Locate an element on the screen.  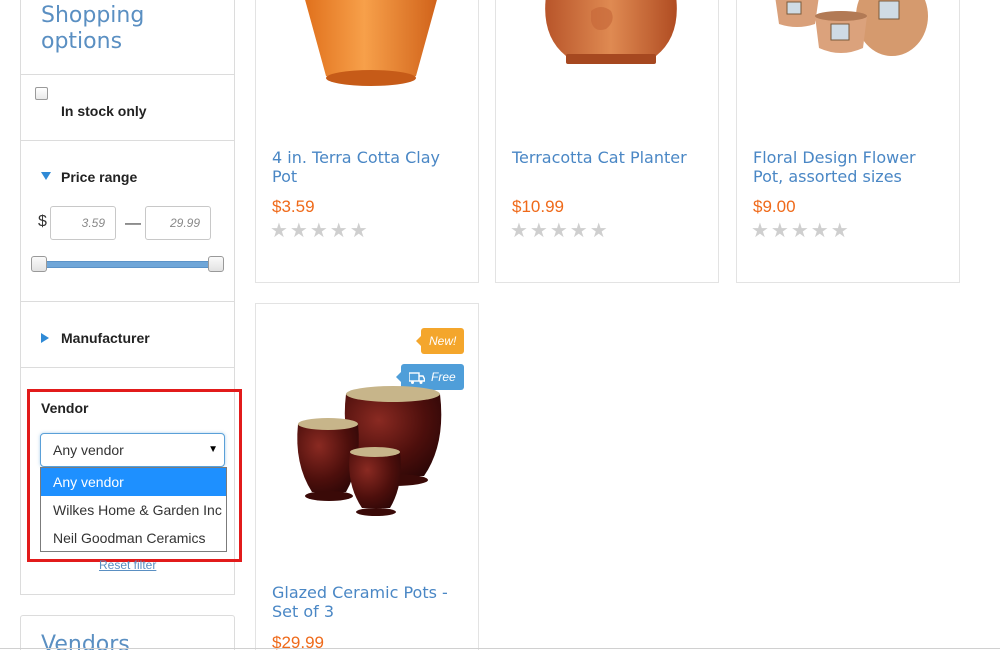
expand-right-icon is located at coordinates (45, 338).